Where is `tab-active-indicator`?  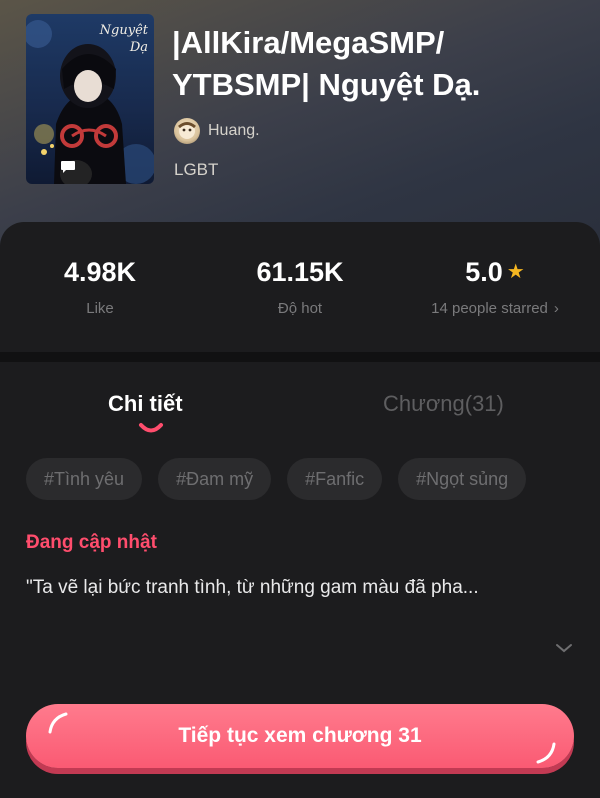
tab-active-indicator is located at coordinates (151, 428).